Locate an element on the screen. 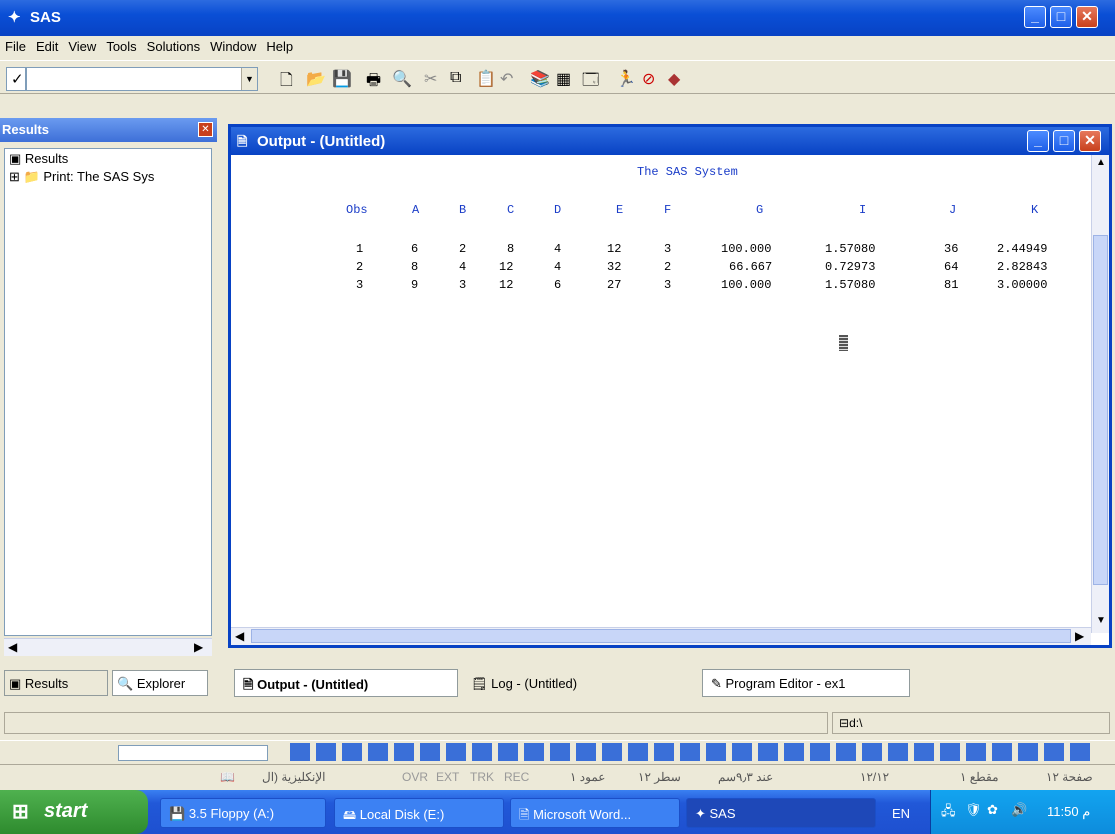 The width and height of the screenshot is (1115, 834). menu-edit: Edit is located at coordinates (47, 45).